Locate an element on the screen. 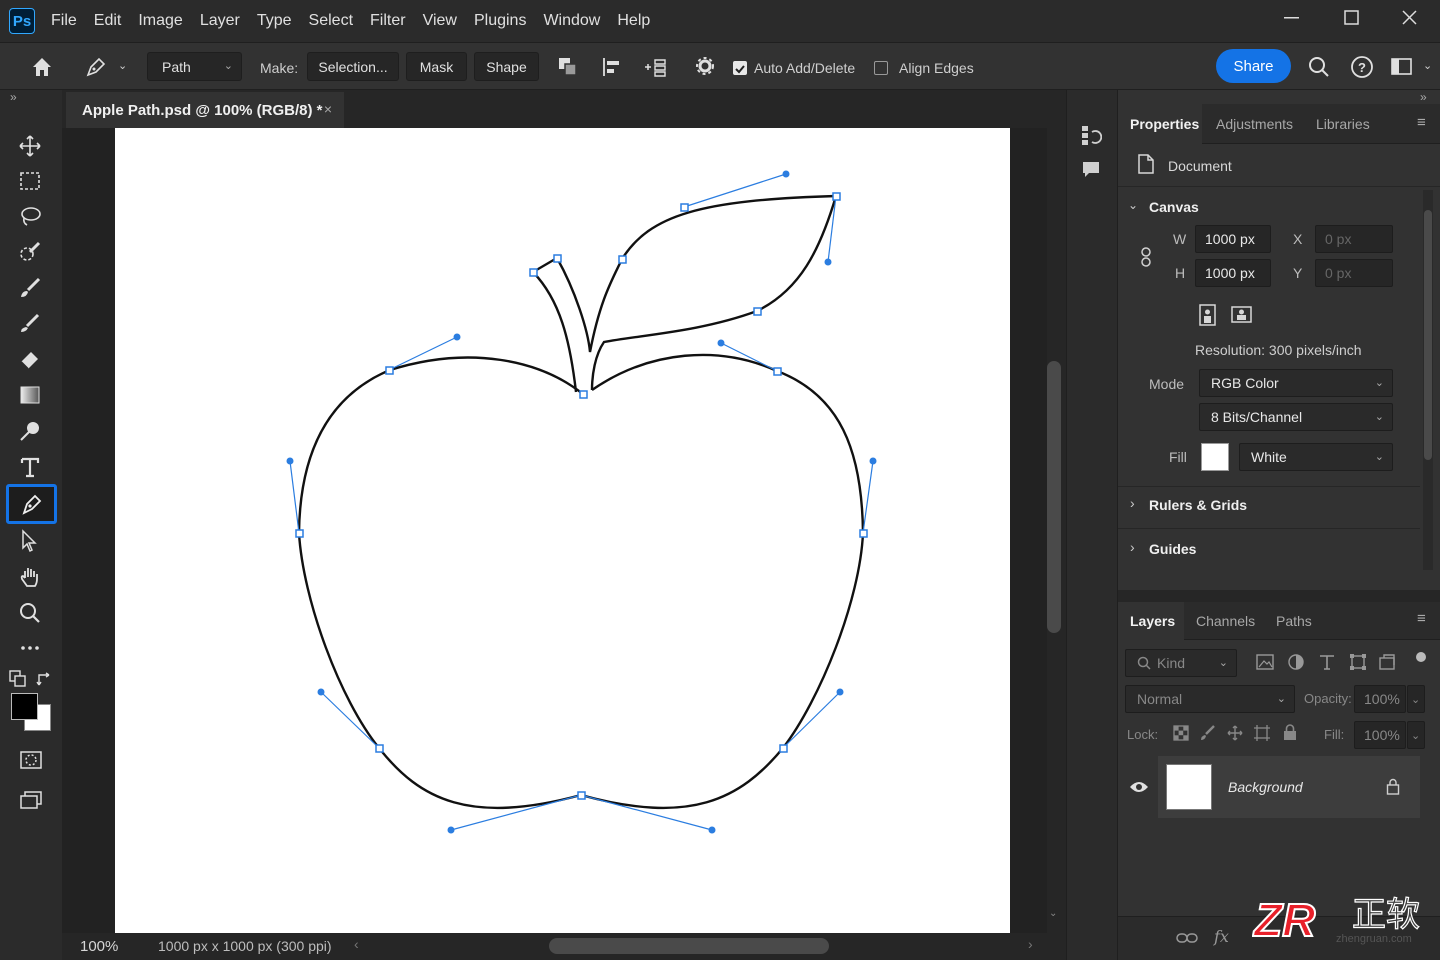 The width and height of the screenshot is (1440, 960). tab-adjustments: Adjustments is located at coordinates (1254, 124).